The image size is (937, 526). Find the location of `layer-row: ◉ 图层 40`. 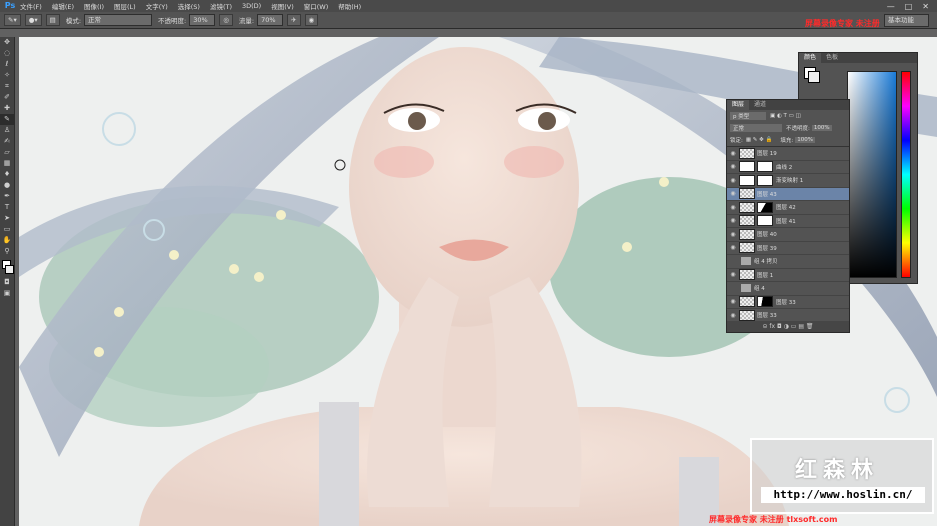

layer-row: ◉ 图层 40 is located at coordinates (788, 235).